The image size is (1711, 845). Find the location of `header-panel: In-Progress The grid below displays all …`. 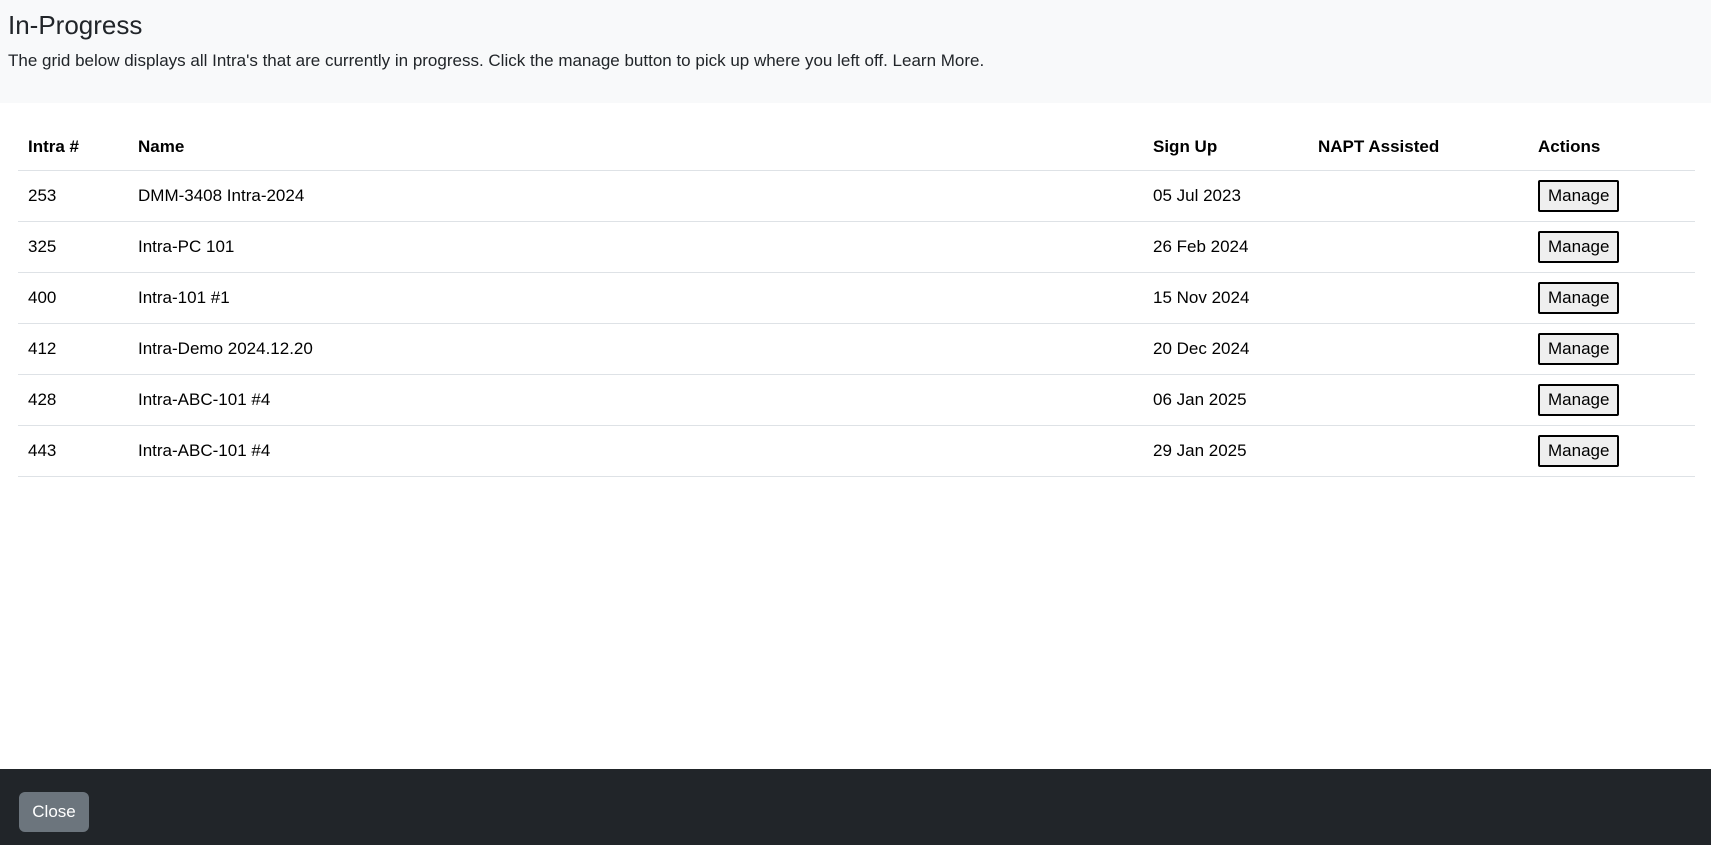

header-panel: In-Progress The grid below displays all … is located at coordinates (855, 51).